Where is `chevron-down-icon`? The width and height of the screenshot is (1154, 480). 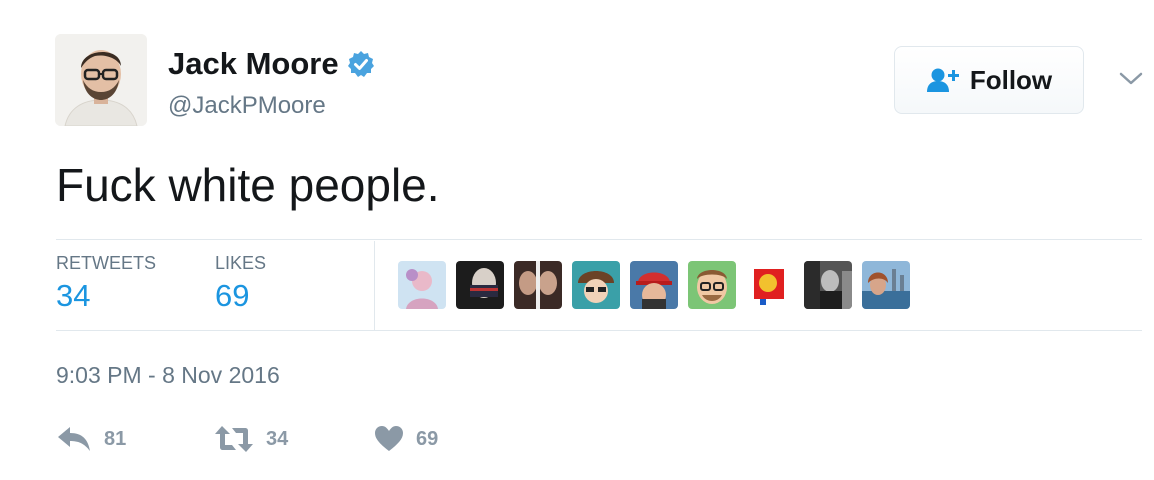 chevron-down-icon is located at coordinates (1131, 79).